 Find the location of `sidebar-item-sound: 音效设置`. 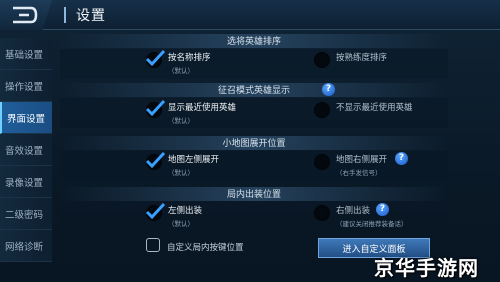

sidebar-item-sound: 音效设置 is located at coordinates (26, 150).